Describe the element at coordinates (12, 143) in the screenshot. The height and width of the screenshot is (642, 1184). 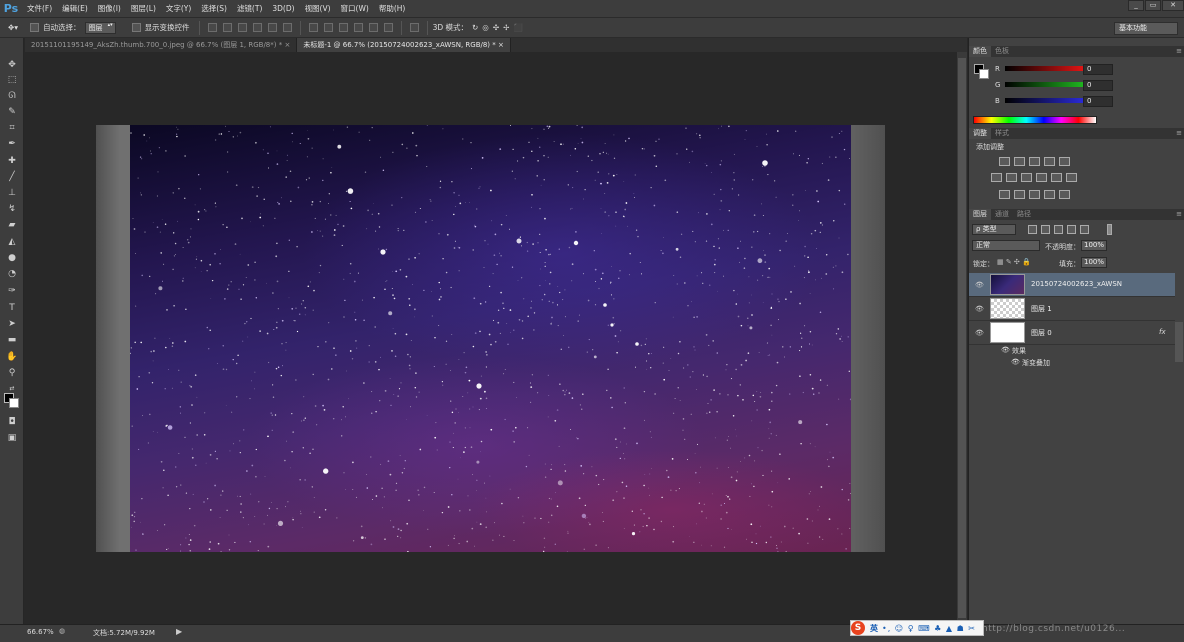
I see `eyedropper-tool-icon: ✒` at that location.